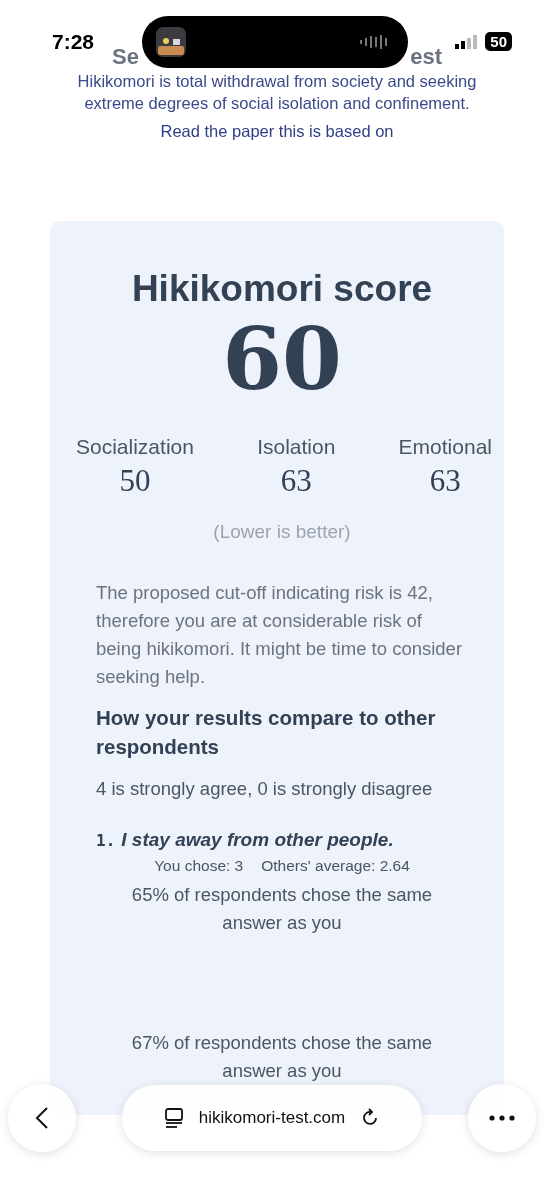 This screenshot has height=1200, width=554. Describe the element at coordinates (426, 57) in the screenshot. I see `page-title: est` at that location.